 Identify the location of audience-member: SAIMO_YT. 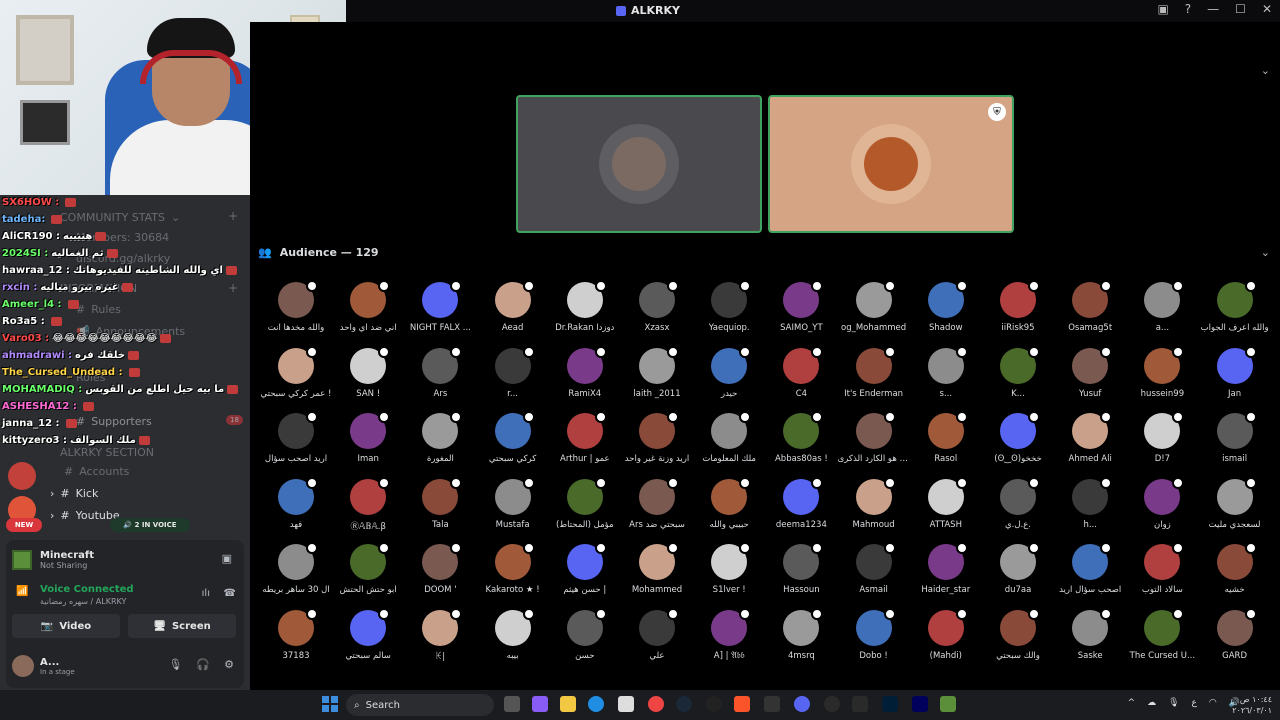
(801, 313).